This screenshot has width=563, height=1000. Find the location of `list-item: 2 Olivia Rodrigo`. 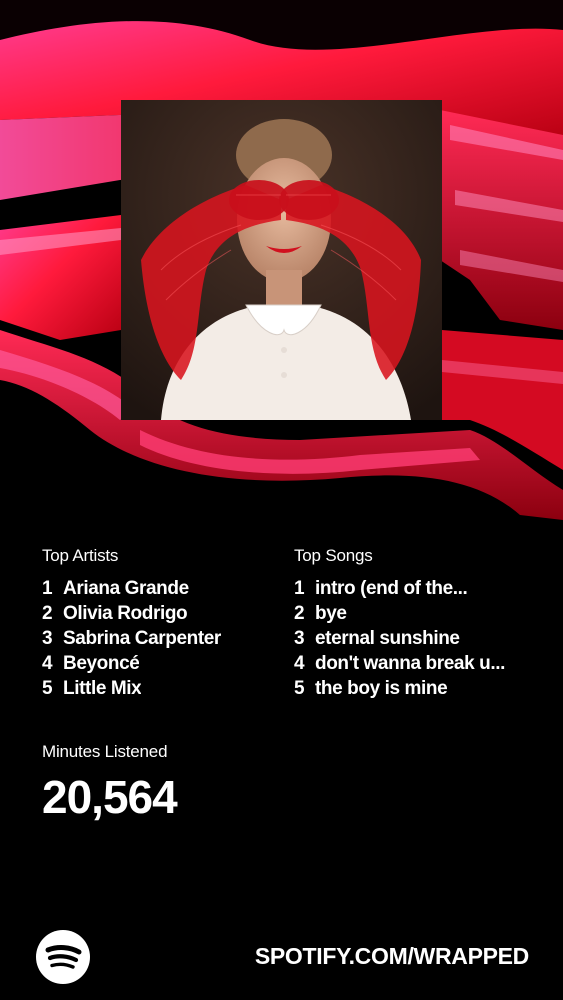

list-item: 2 Olivia Rodrigo is located at coordinates (162, 615).